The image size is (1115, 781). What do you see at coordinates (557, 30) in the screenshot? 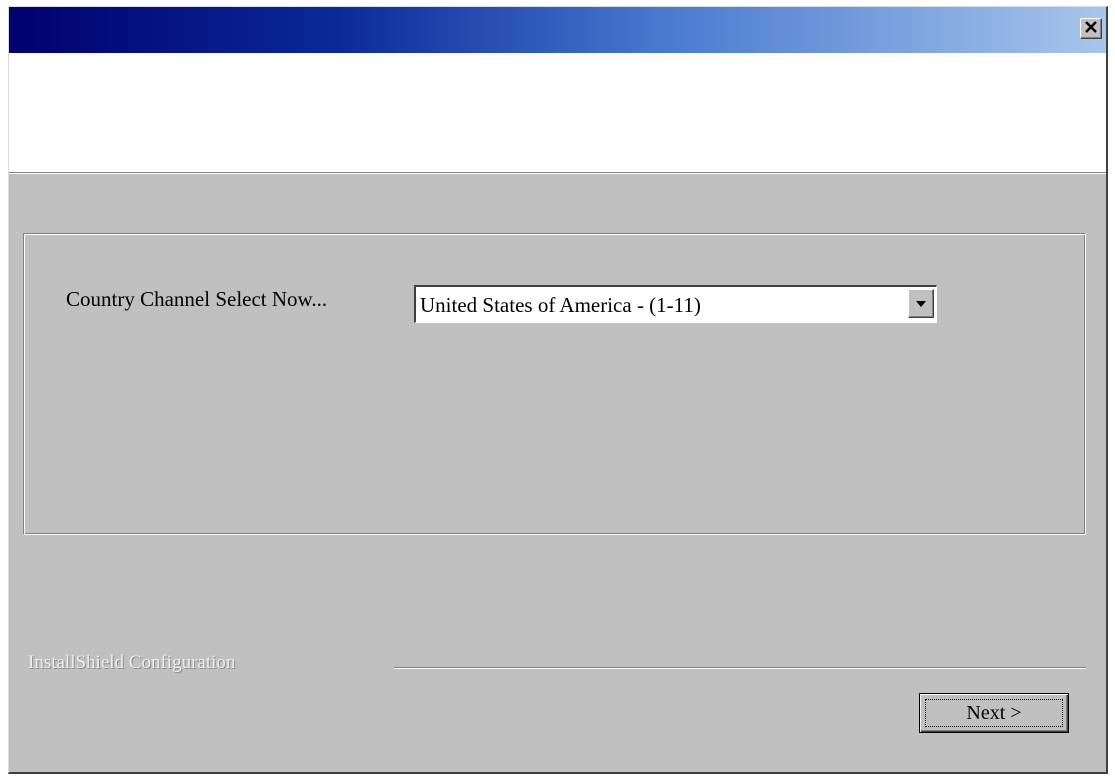
I see `title-bar` at bounding box center [557, 30].